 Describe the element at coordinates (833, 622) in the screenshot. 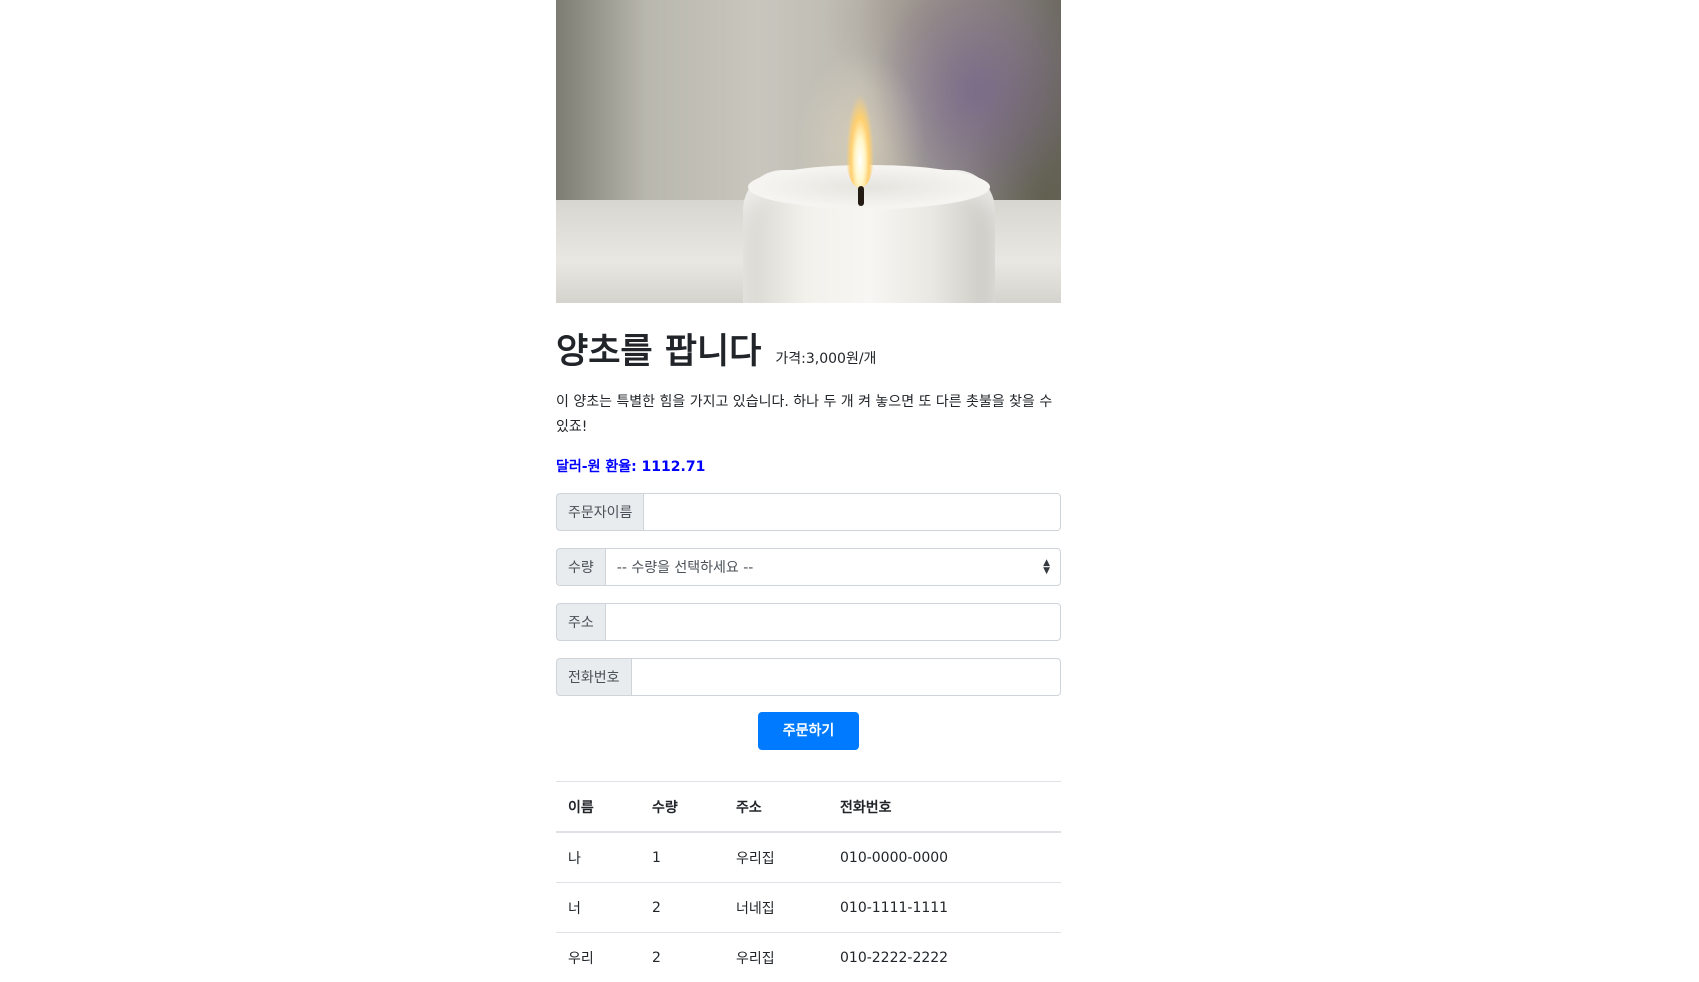

I see `address-input` at that location.